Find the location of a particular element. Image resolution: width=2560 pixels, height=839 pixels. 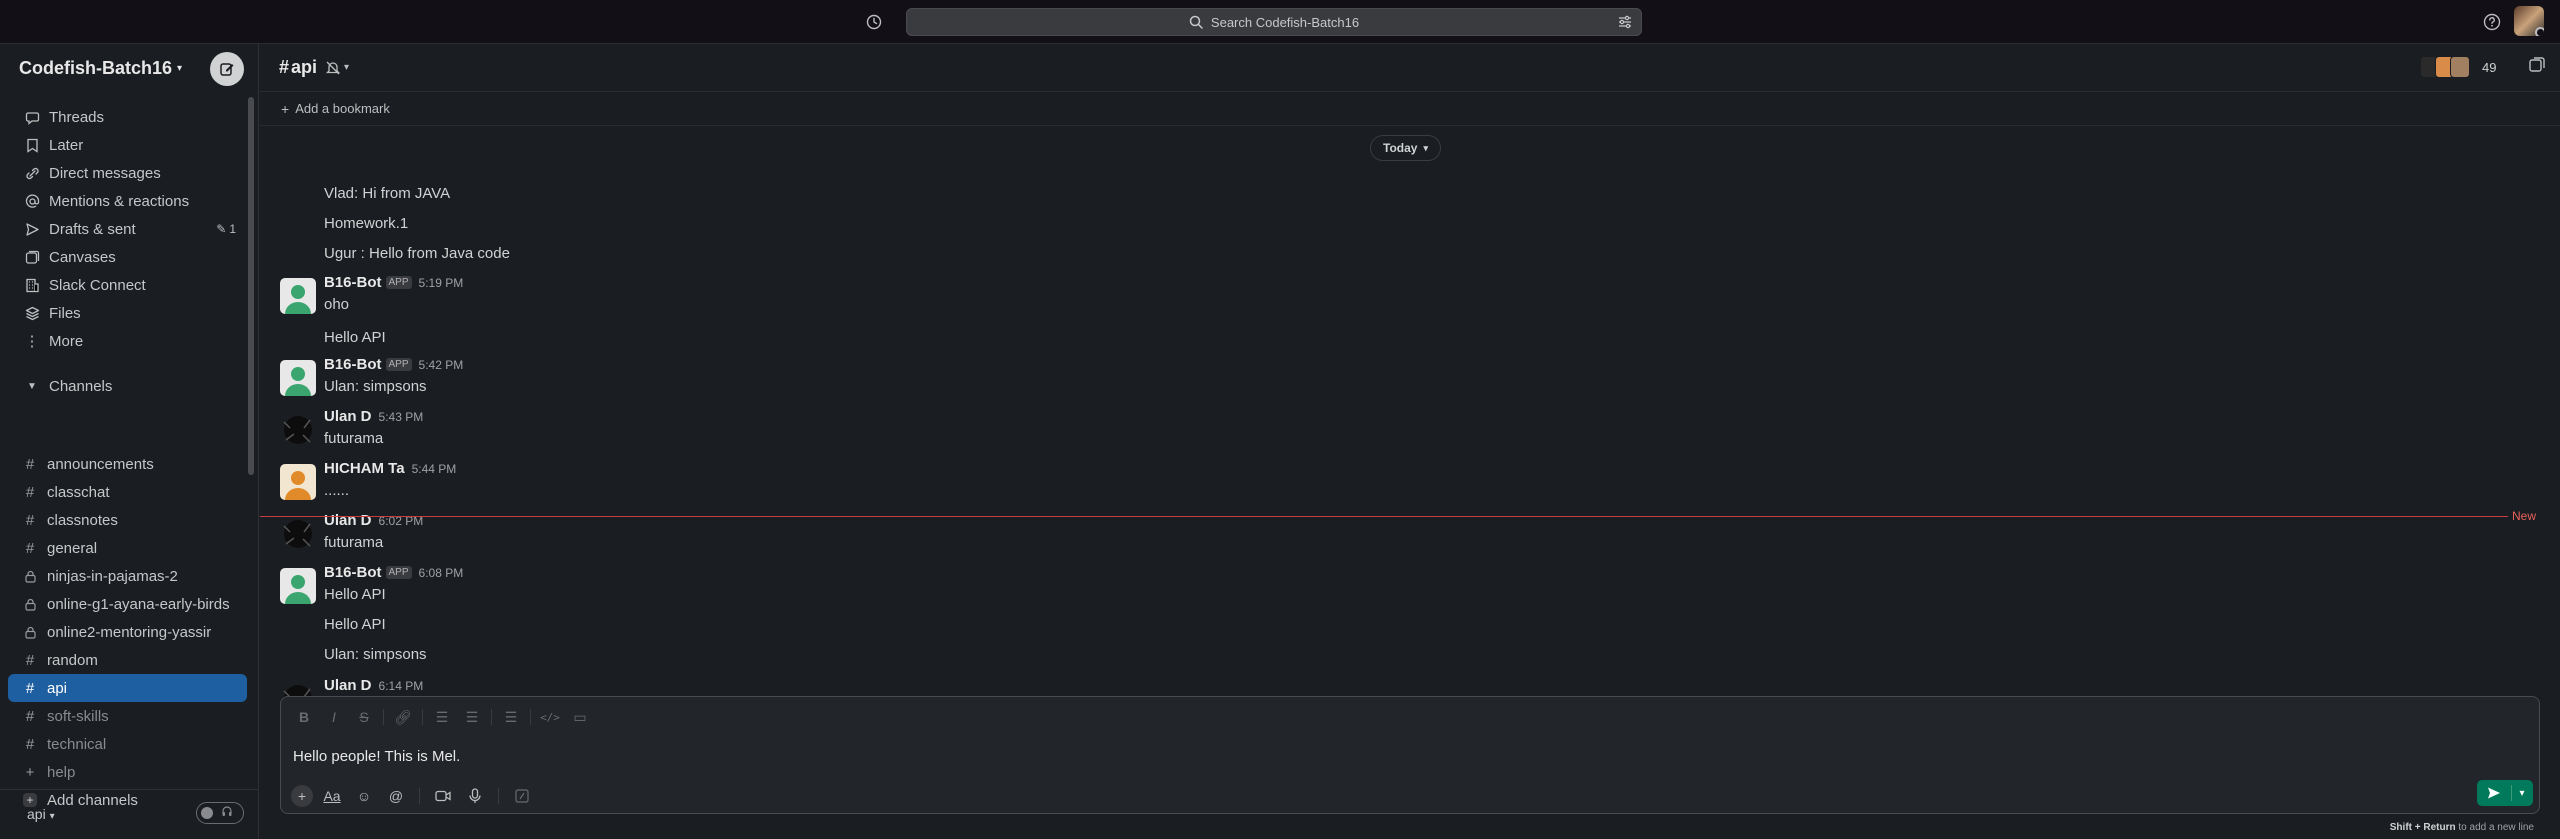

nav-item-more: ⋮ More is located at coordinates (127, 341).